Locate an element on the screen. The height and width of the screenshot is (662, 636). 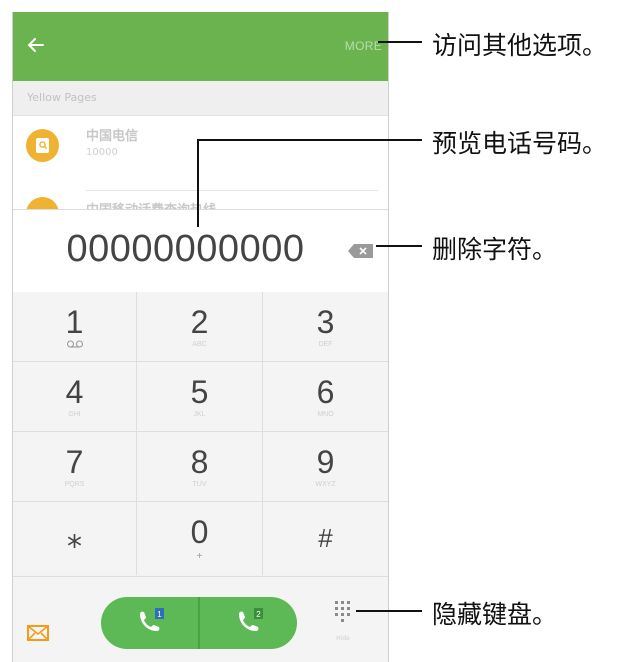
key-2: 2 ABC is located at coordinates (200, 327).